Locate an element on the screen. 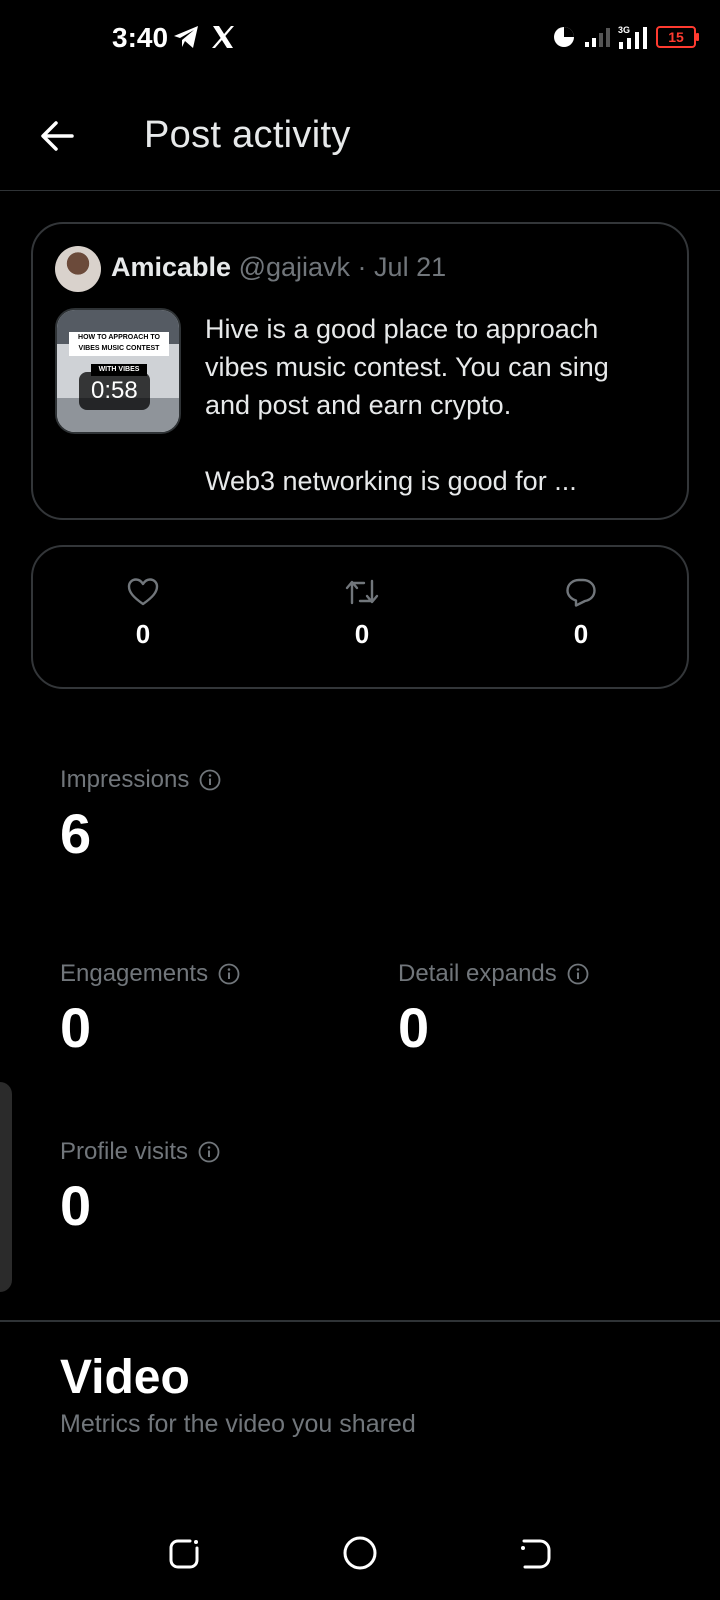 Image resolution: width=720 pixels, height=1600 pixels. impressions-metric: Impressions 6 is located at coordinates (140, 815).